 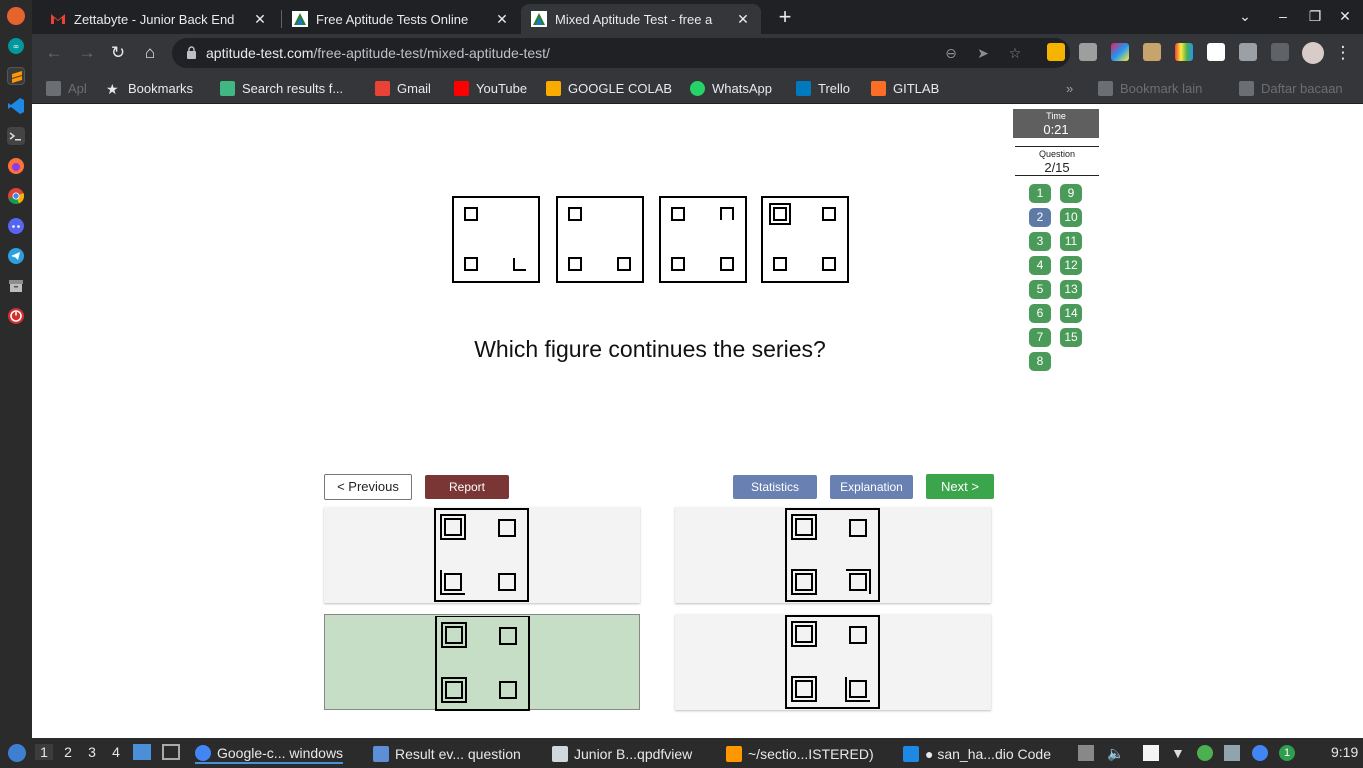 What do you see at coordinates (54, 53) in the screenshot?
I see `back-icon: ←` at bounding box center [54, 53].